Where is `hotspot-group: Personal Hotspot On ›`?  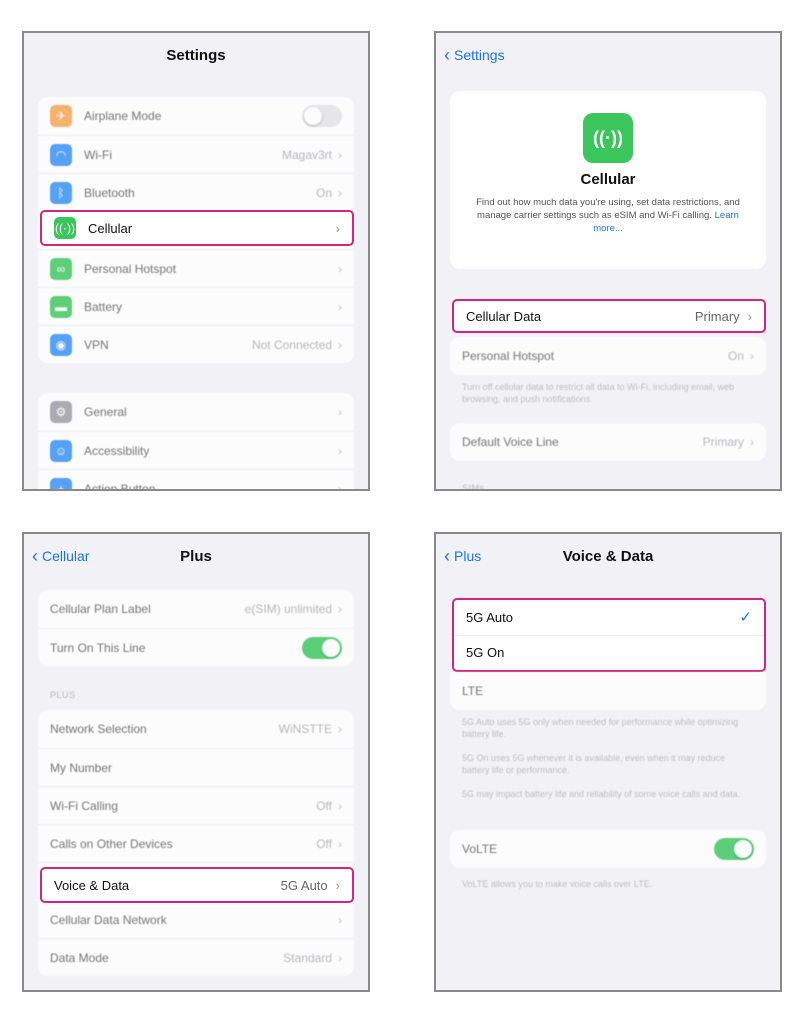 hotspot-group: Personal Hotspot On › is located at coordinates (608, 356).